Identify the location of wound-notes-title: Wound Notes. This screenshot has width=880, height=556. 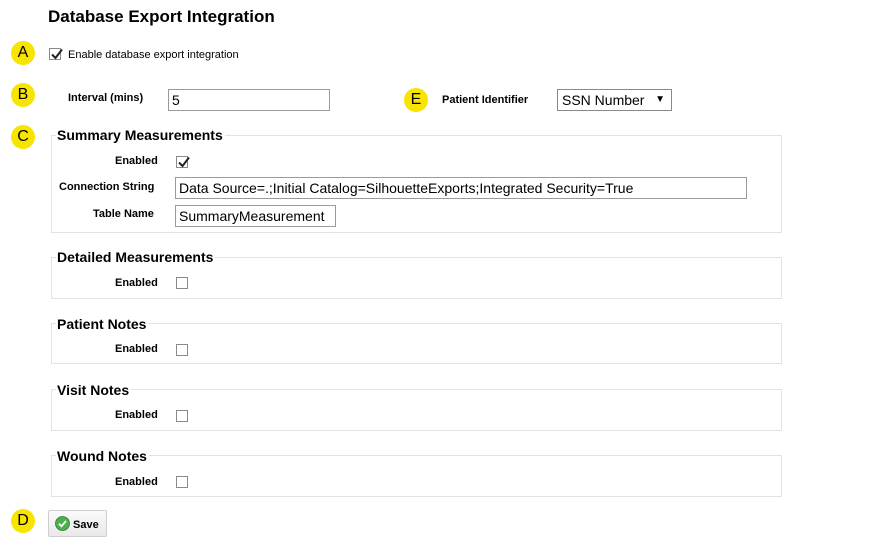
(102, 456).